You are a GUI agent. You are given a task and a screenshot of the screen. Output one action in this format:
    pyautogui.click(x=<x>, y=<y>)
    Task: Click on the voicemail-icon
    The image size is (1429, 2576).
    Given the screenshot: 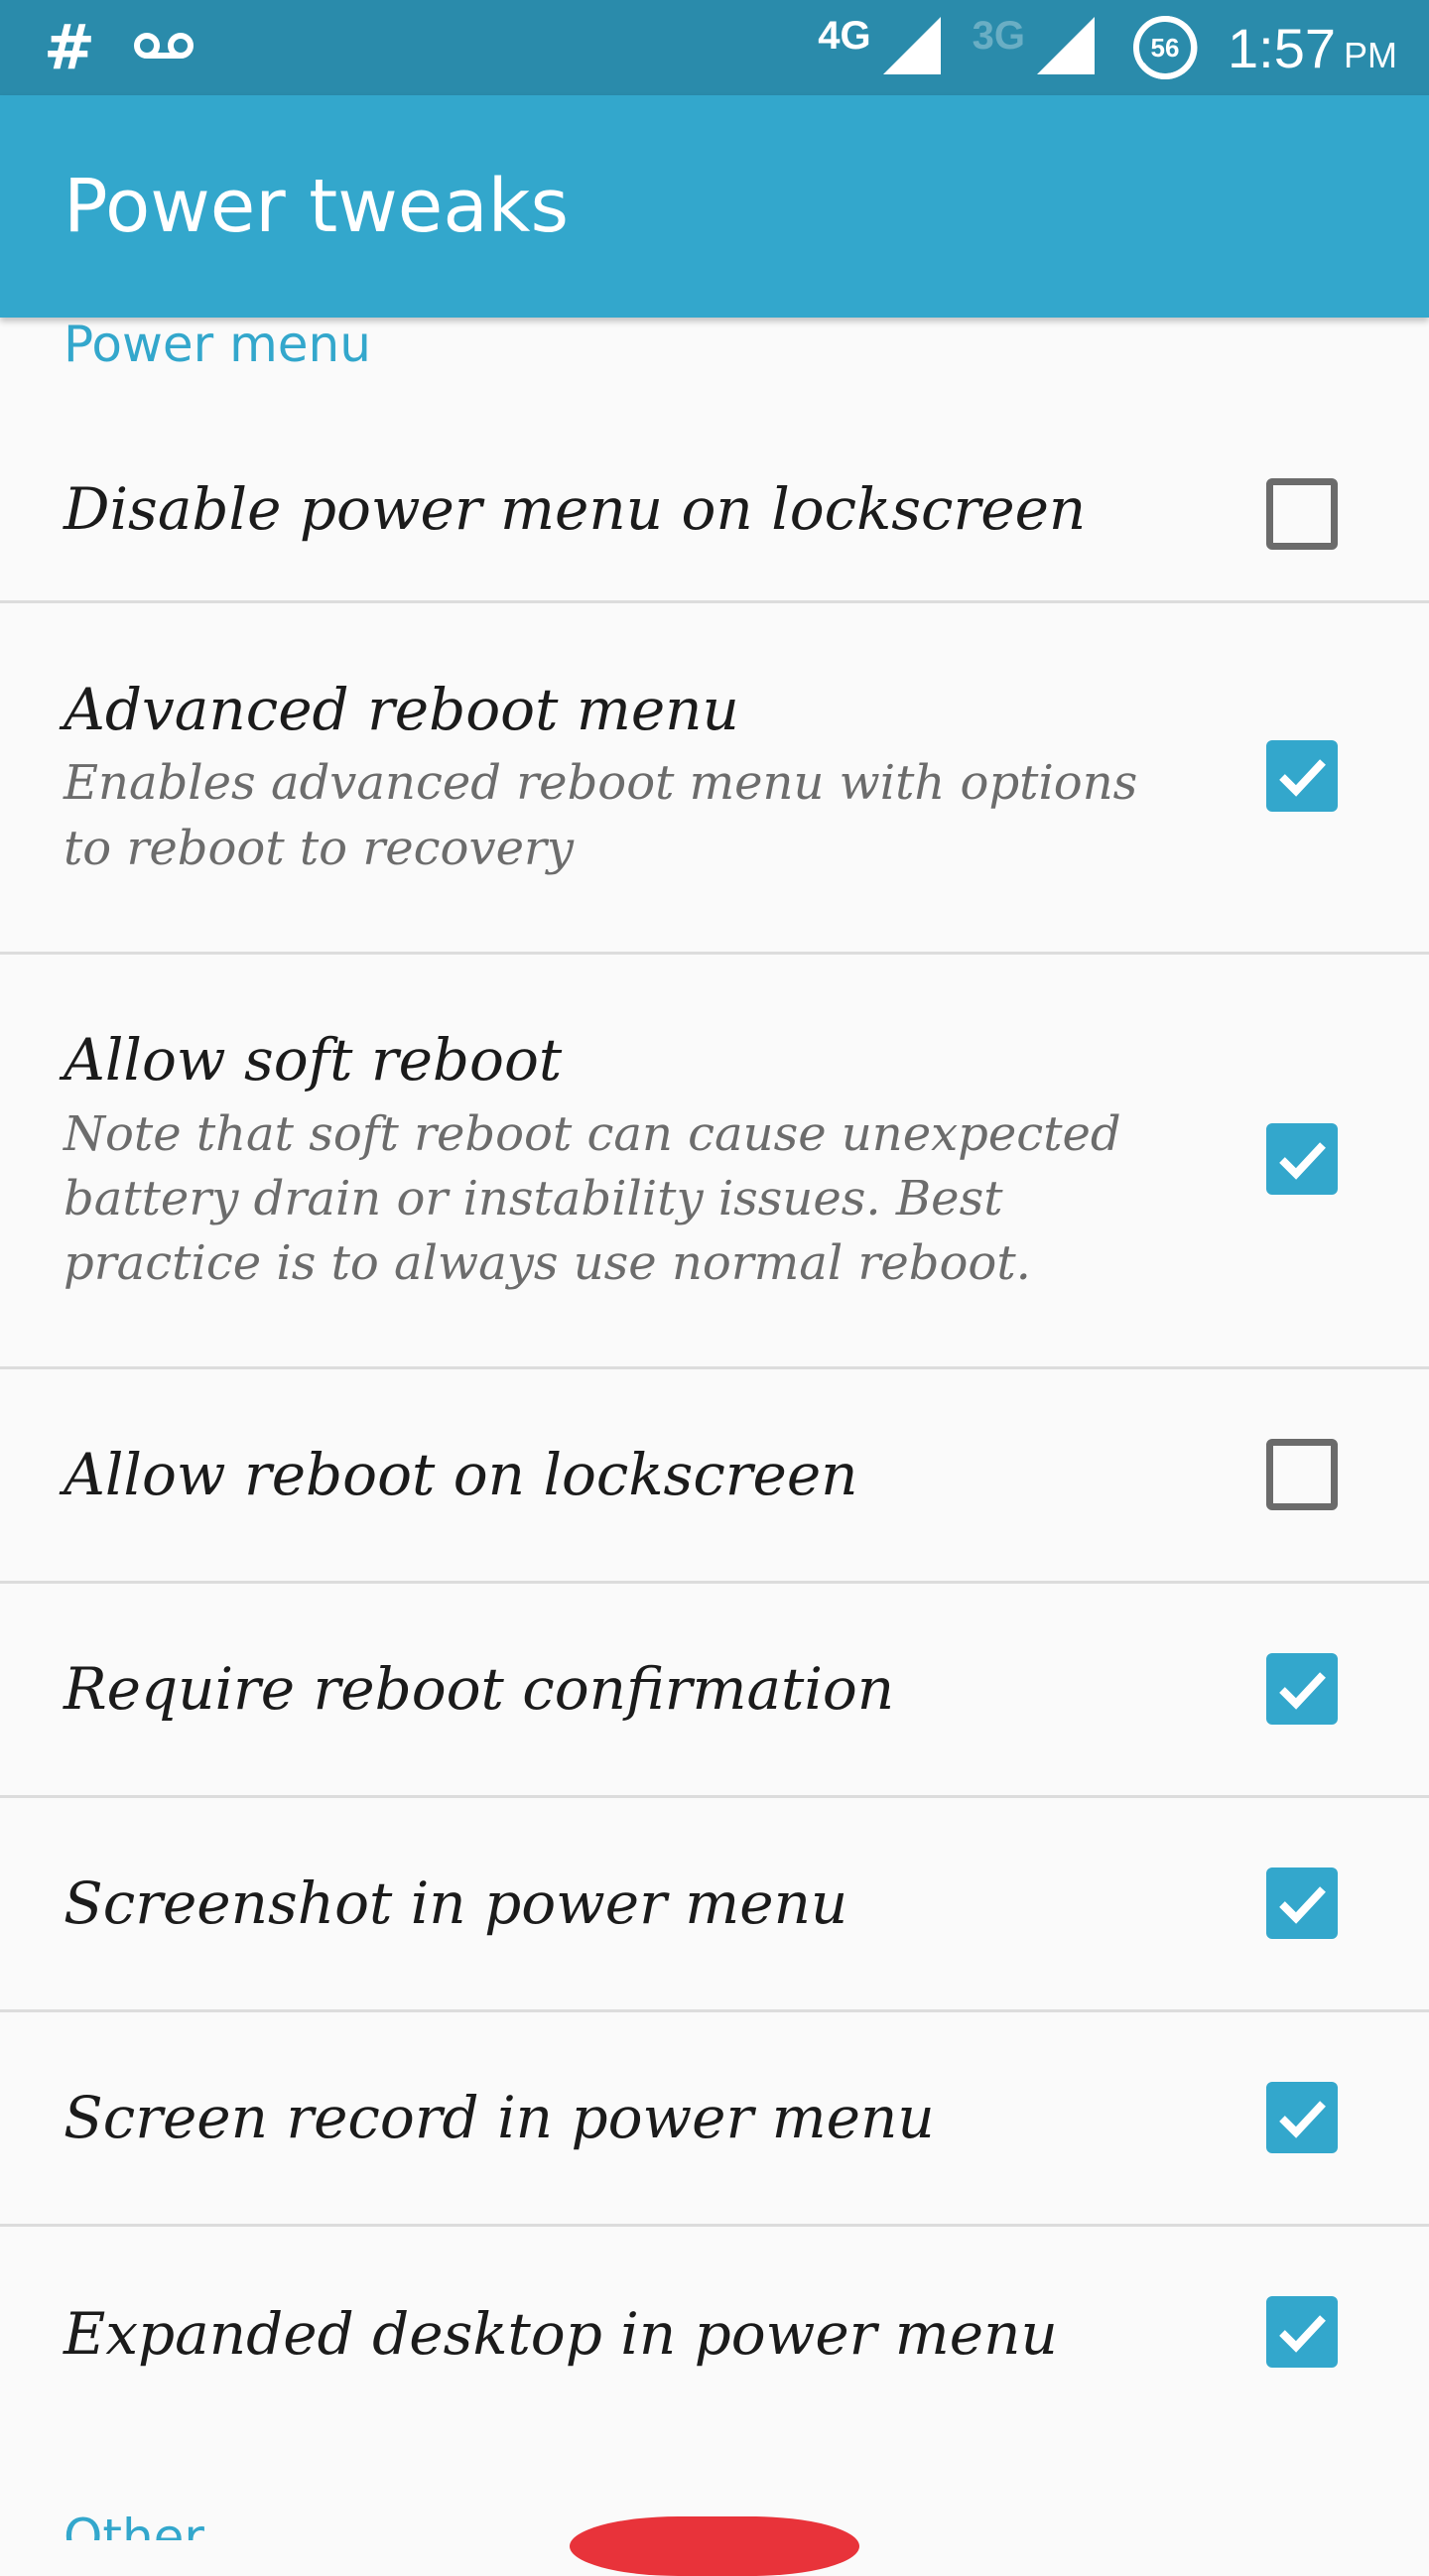 What is the action you would take?
    pyautogui.click(x=164, y=48)
    